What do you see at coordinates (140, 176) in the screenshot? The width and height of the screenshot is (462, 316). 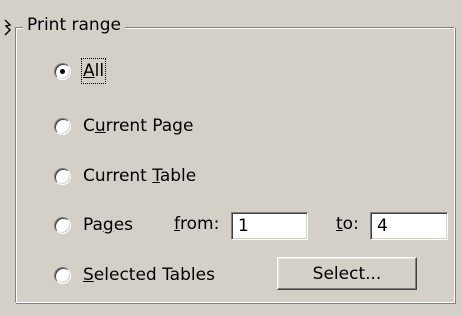 I see `radio-current-table-label: Current Table` at bounding box center [140, 176].